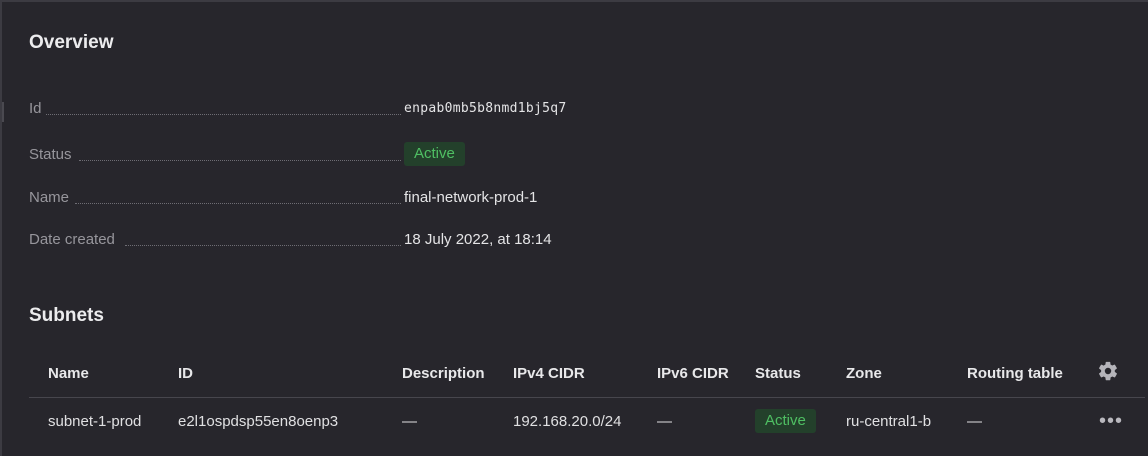 The height and width of the screenshot is (456, 1148). Describe the element at coordinates (68, 373) in the screenshot. I see `column-header-name: Name` at that location.